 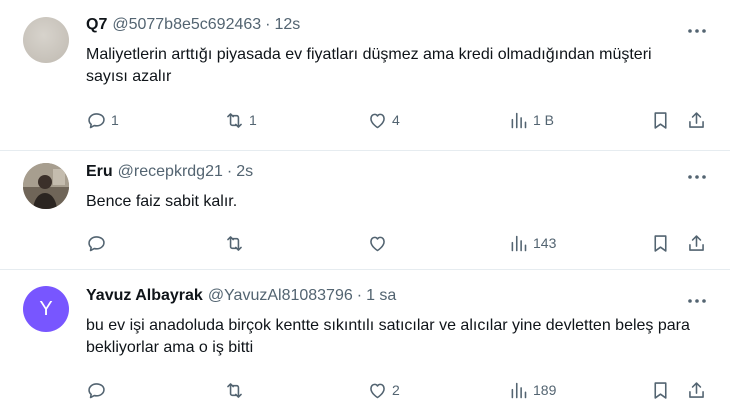 I want to click on like-button, so click(x=379, y=243).